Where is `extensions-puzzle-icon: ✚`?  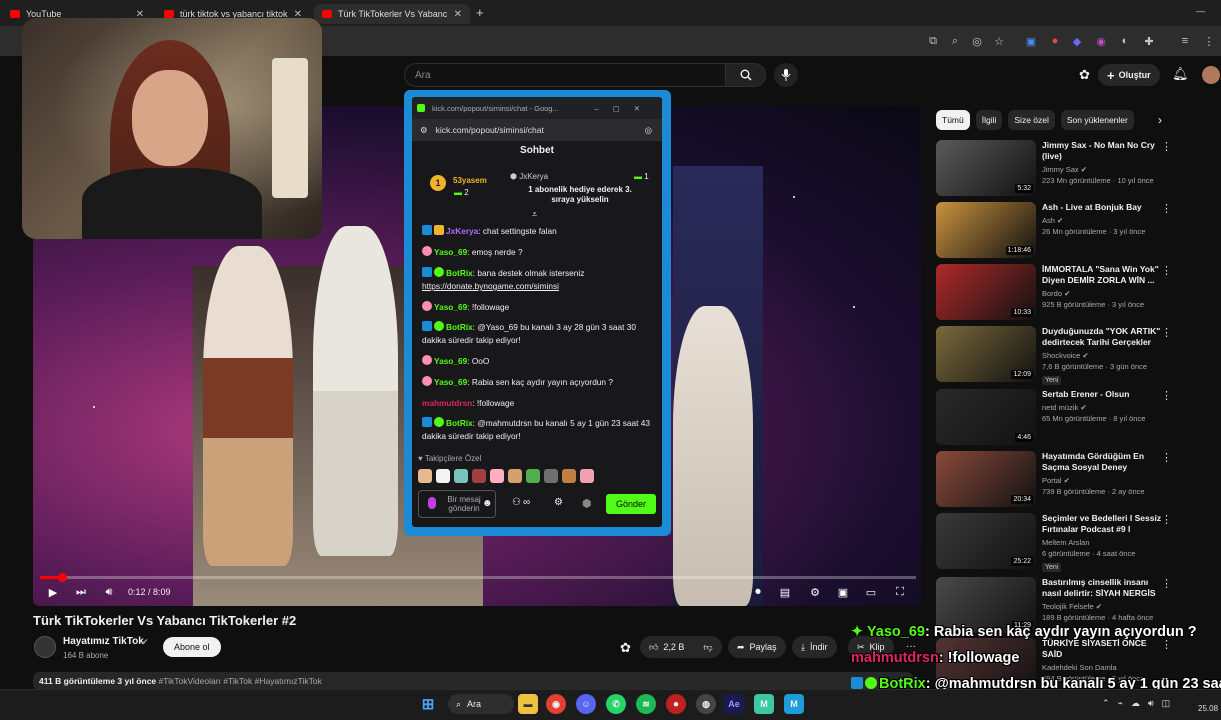
extensions-puzzle-icon: ✚ is located at coordinates (1149, 41).